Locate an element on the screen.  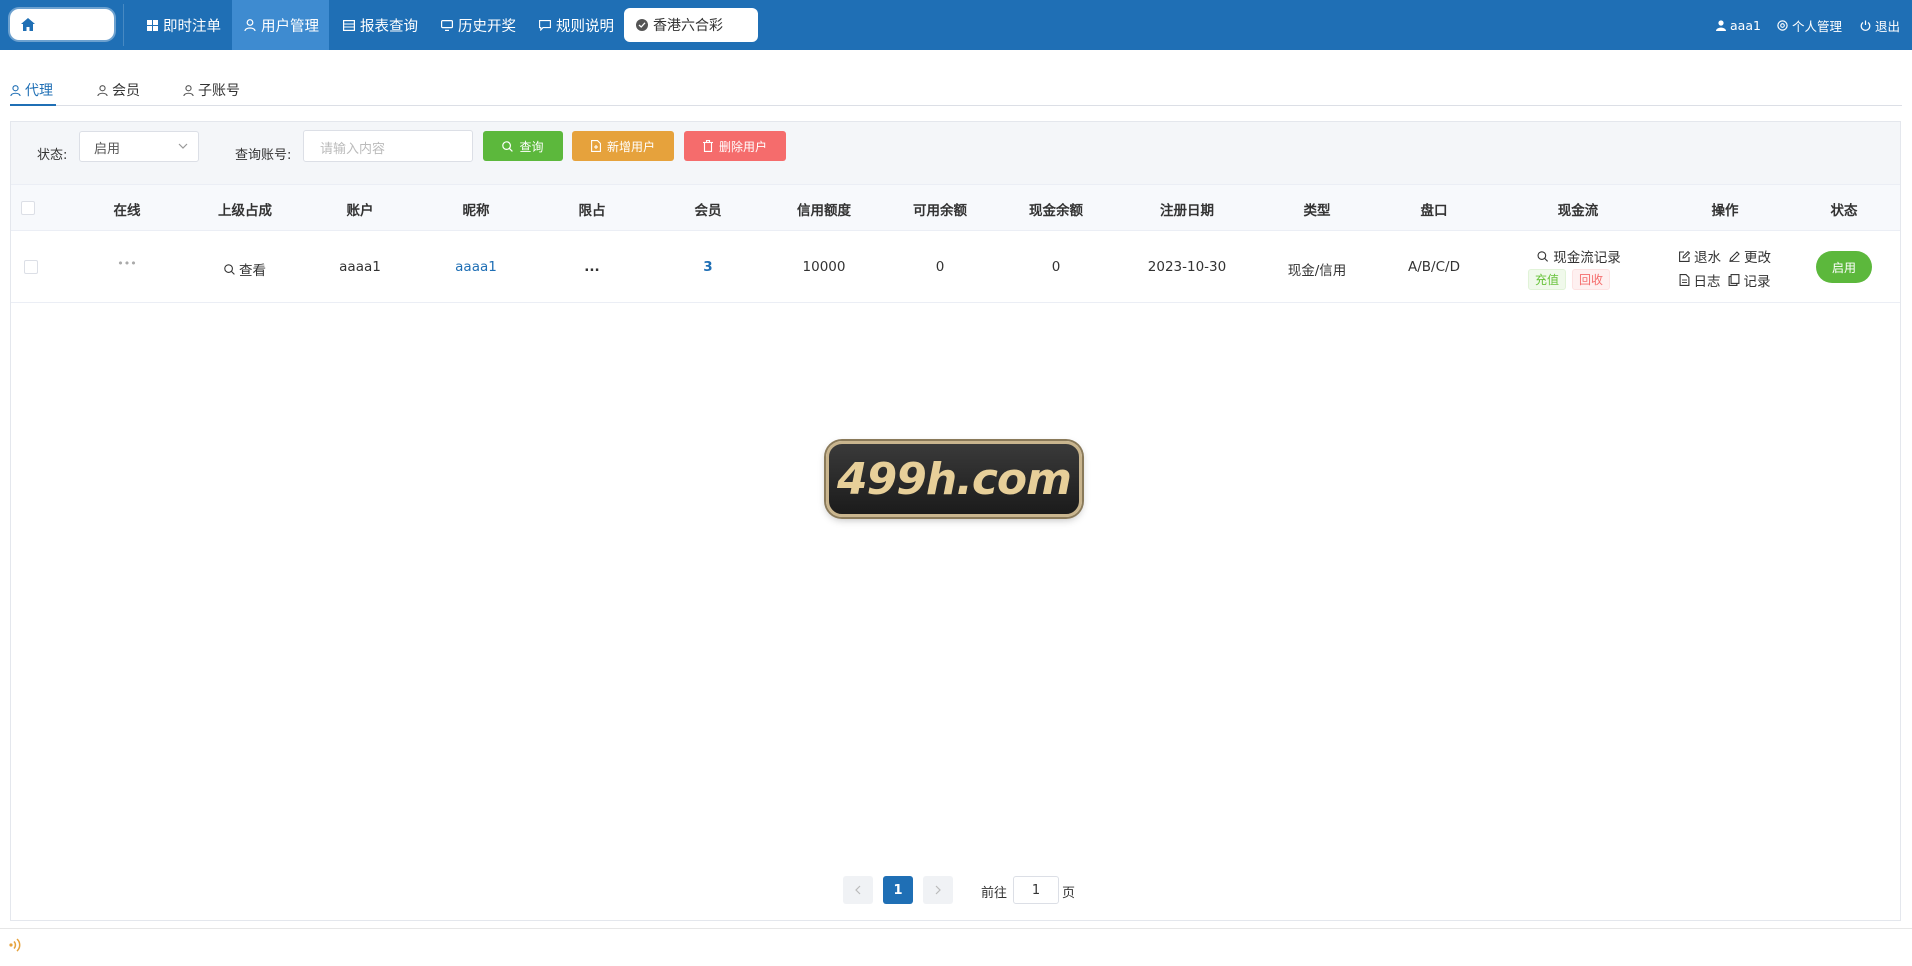
nav-item-reports: 报表查询 is located at coordinates (380, 25).